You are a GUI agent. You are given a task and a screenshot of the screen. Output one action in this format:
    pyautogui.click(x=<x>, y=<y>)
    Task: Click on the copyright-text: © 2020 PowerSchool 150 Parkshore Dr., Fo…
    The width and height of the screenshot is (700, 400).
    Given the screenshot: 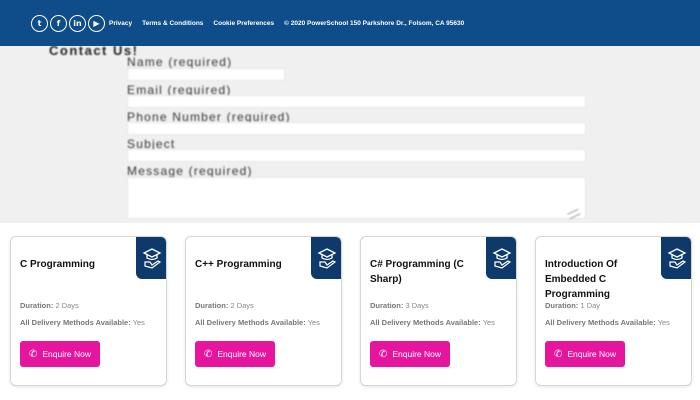 What is the action you would take?
    pyautogui.click(x=374, y=23)
    